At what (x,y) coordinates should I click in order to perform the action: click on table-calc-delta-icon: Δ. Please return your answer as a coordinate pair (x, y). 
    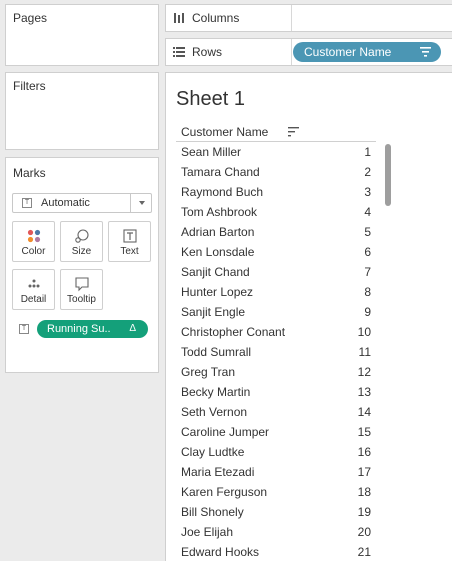
    Looking at the image, I should click on (132, 328).